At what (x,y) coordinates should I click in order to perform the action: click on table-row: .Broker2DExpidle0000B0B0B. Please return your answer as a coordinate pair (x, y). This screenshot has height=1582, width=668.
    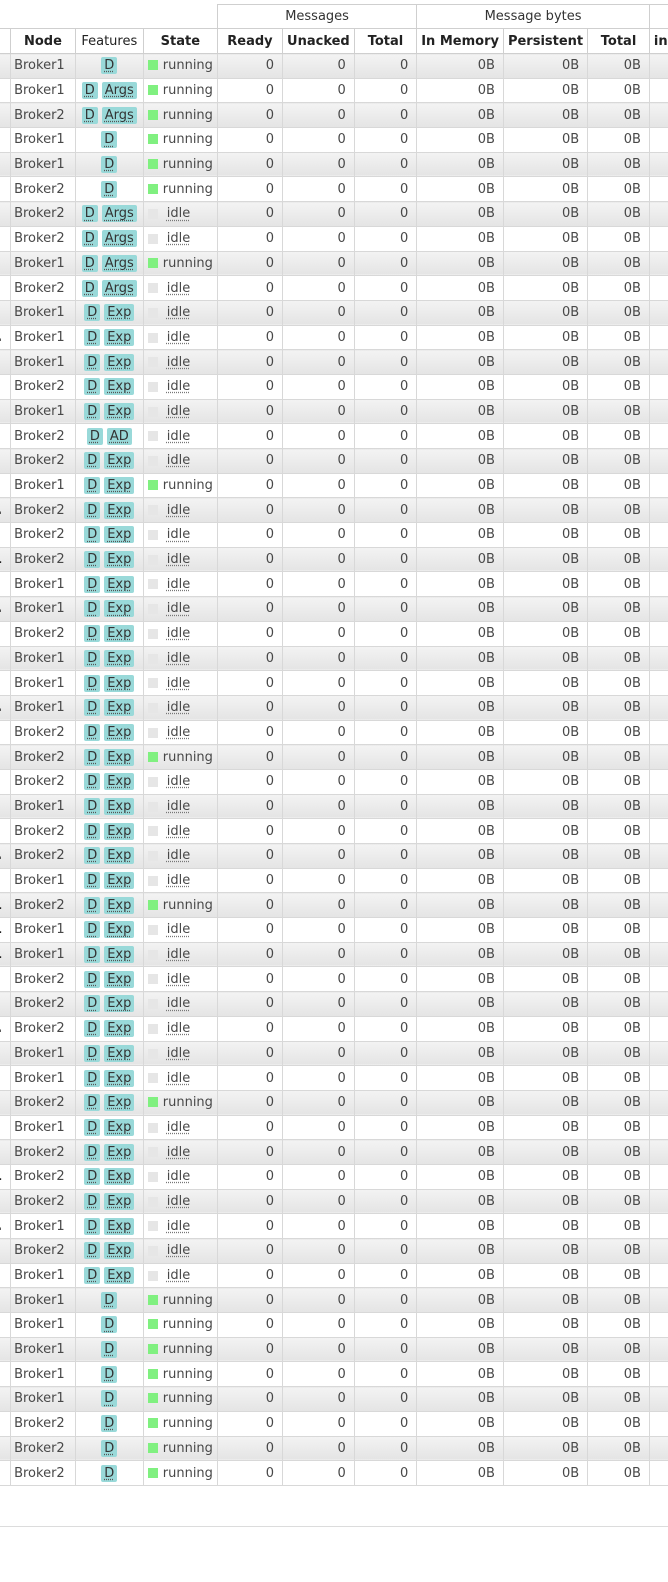
    Looking at the image, I should click on (334, 510).